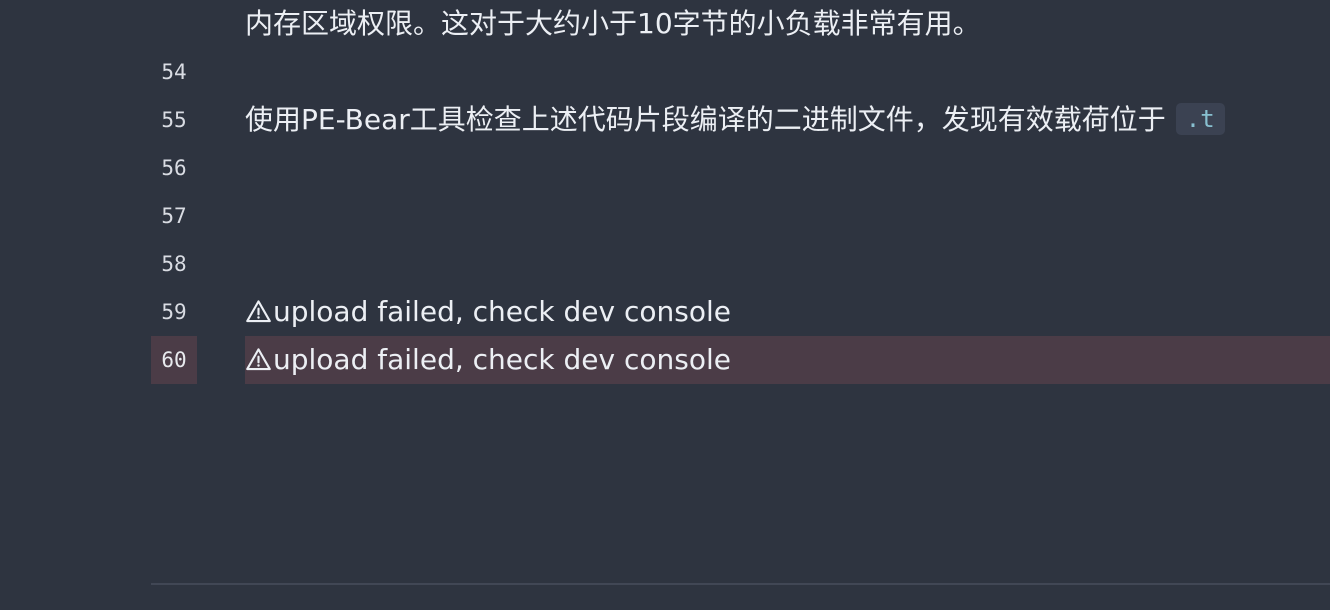  Describe the element at coordinates (174, 264) in the screenshot. I see `line-number: 58` at that location.